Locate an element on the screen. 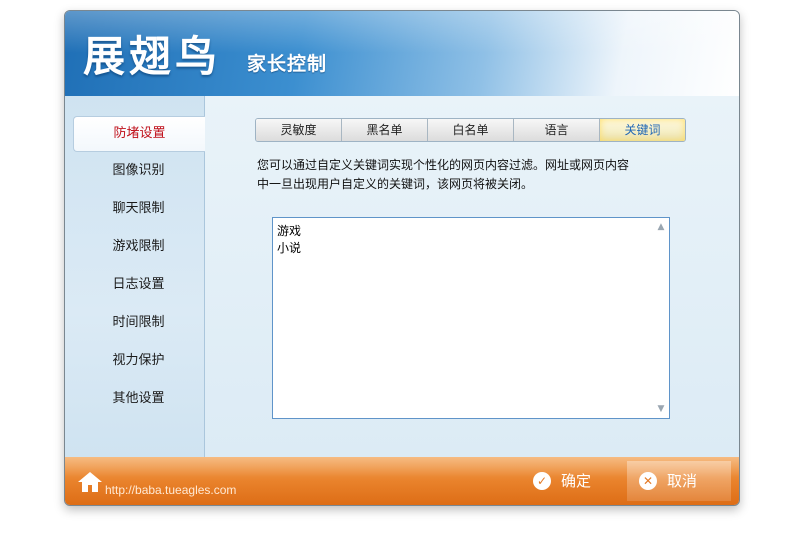 Image resolution: width=800 pixels, height=533 pixels. keyword-list: 游戏 小说 is located at coordinates (289, 240).